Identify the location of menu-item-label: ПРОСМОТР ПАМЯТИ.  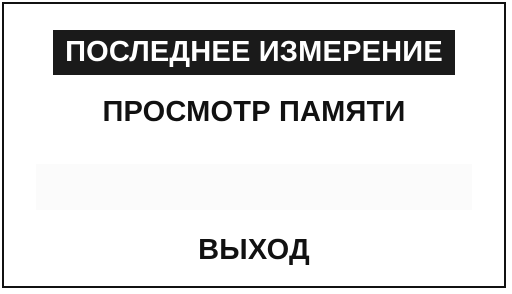
(254, 112).